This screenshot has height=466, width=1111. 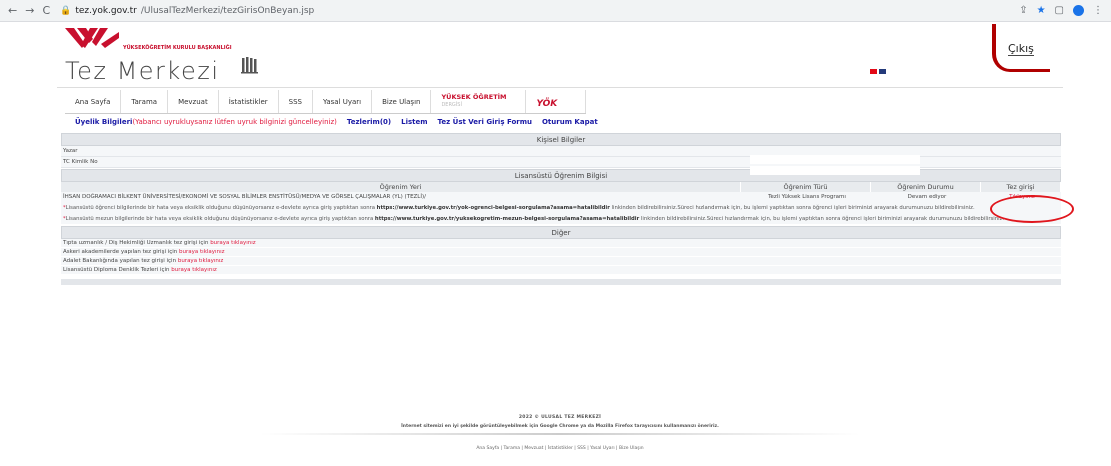 I want to click on profile-avatar-icon, so click(x=1078, y=10).